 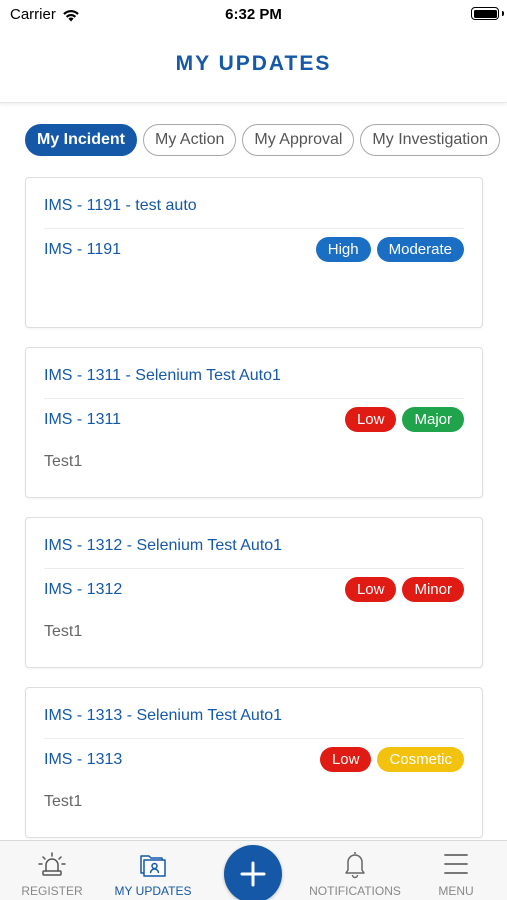 I want to click on badge-group: High Moderate, so click(x=389, y=249).